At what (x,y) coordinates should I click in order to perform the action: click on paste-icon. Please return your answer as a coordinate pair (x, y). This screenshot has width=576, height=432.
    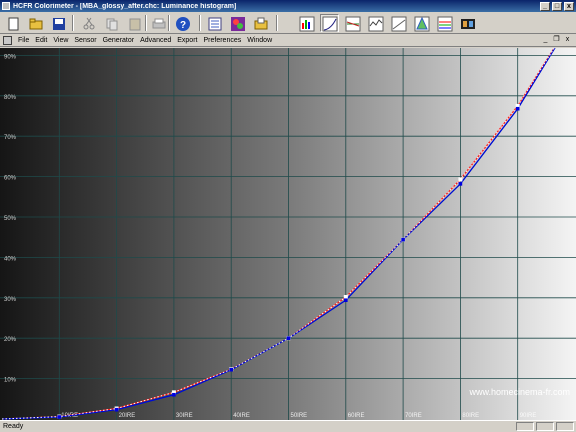
    Looking at the image, I should click on (135, 24).